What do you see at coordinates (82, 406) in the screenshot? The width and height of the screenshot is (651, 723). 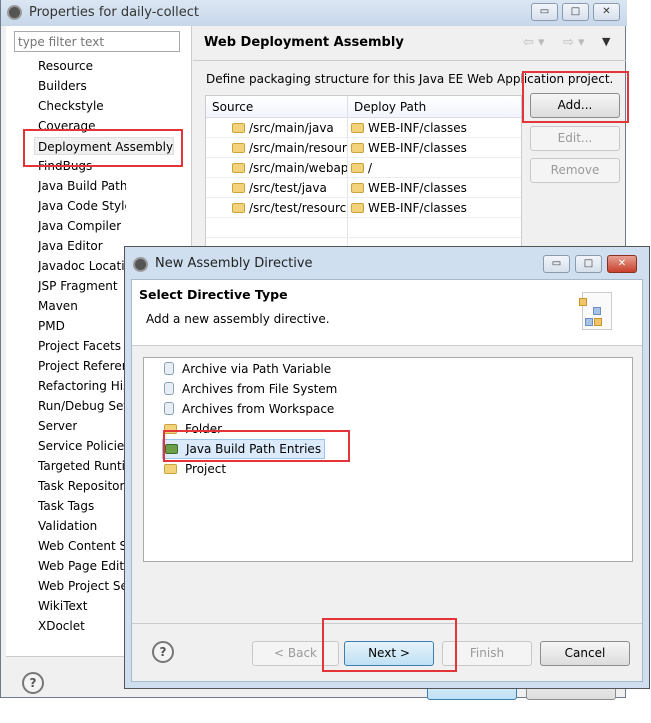 I see `nav-item: Run/Debug Settings` at bounding box center [82, 406].